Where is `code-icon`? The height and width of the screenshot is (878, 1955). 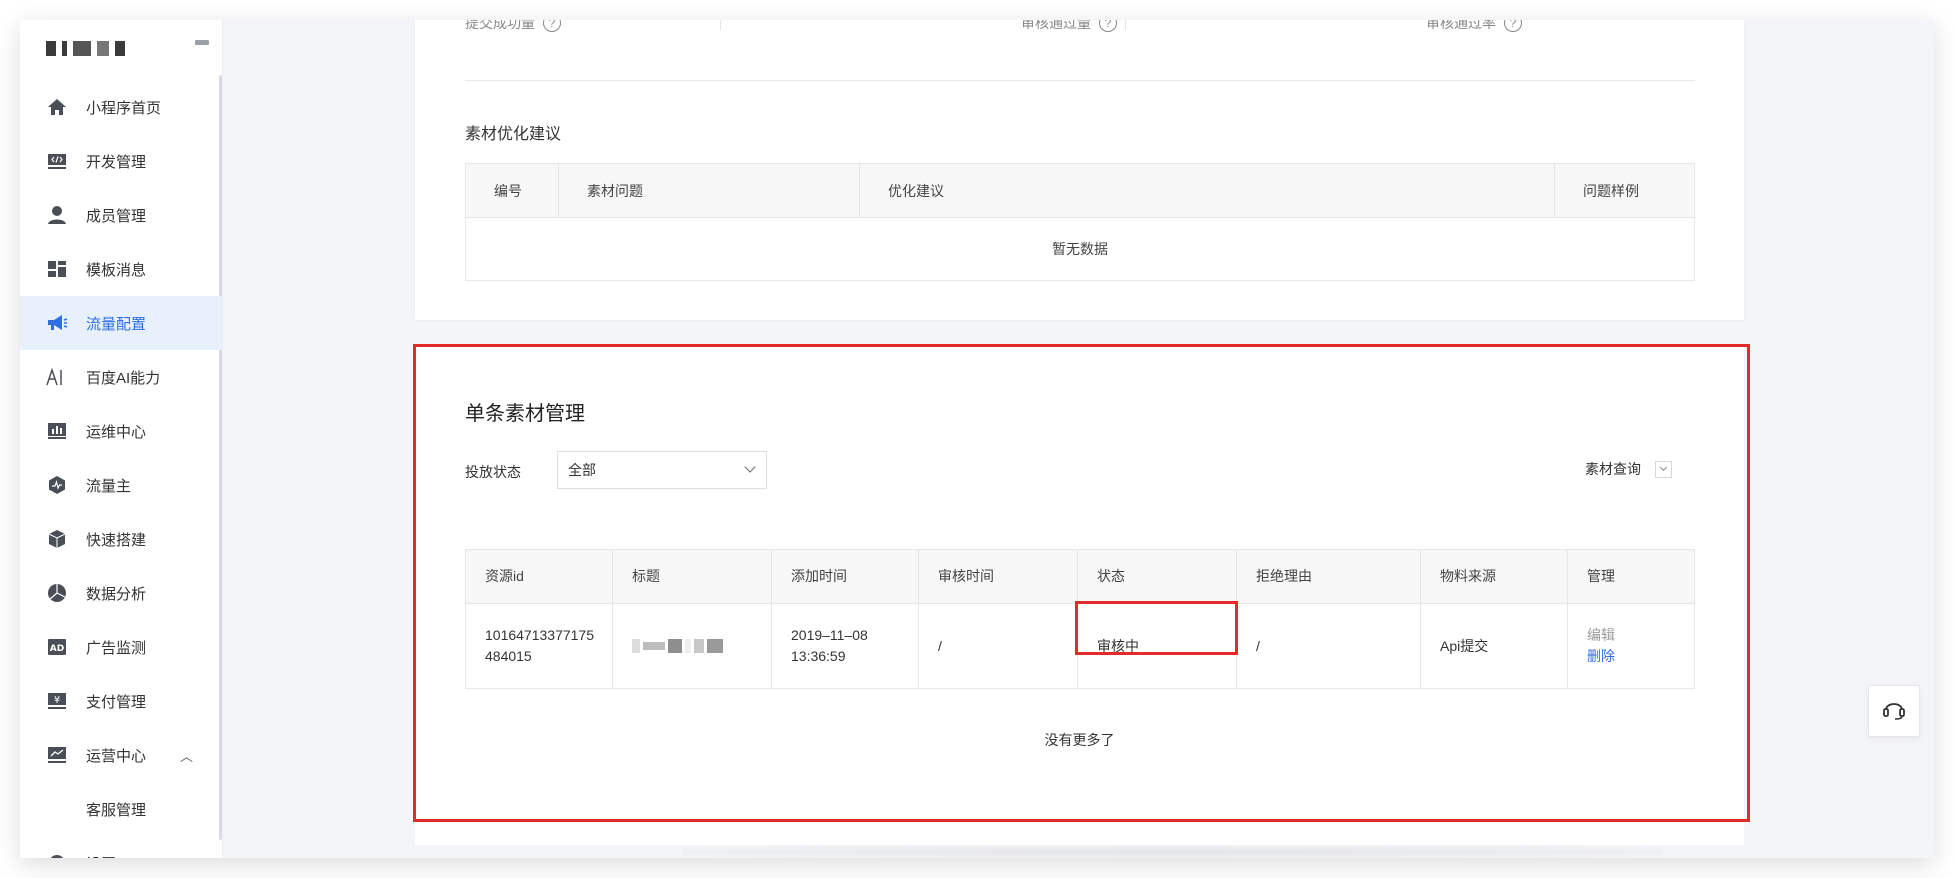 code-icon is located at coordinates (57, 161).